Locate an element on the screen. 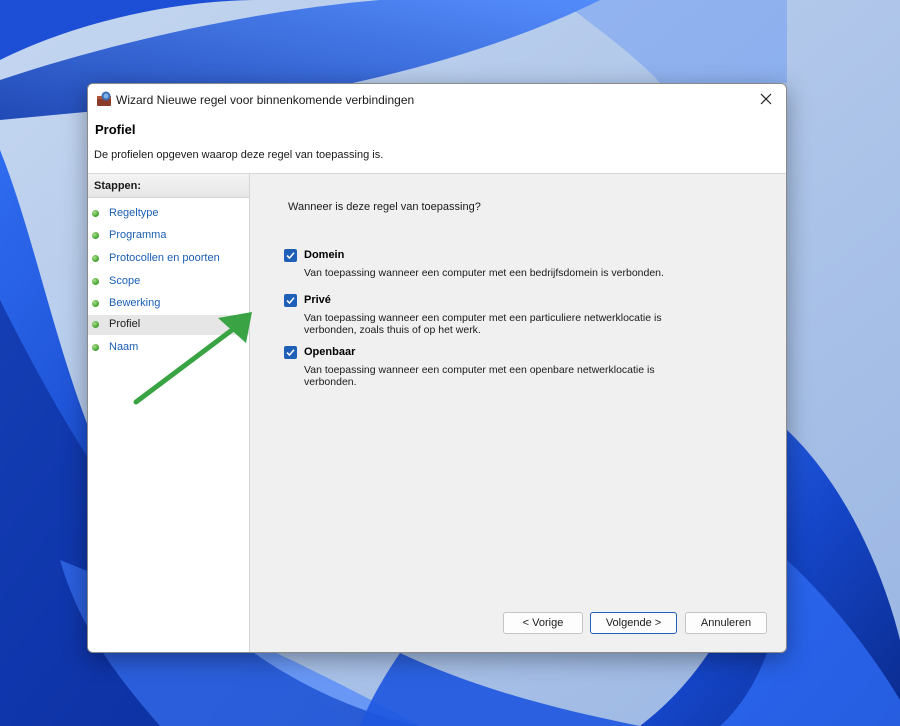 This screenshot has height=726, width=900. step-programma: Programma is located at coordinates (168, 236).